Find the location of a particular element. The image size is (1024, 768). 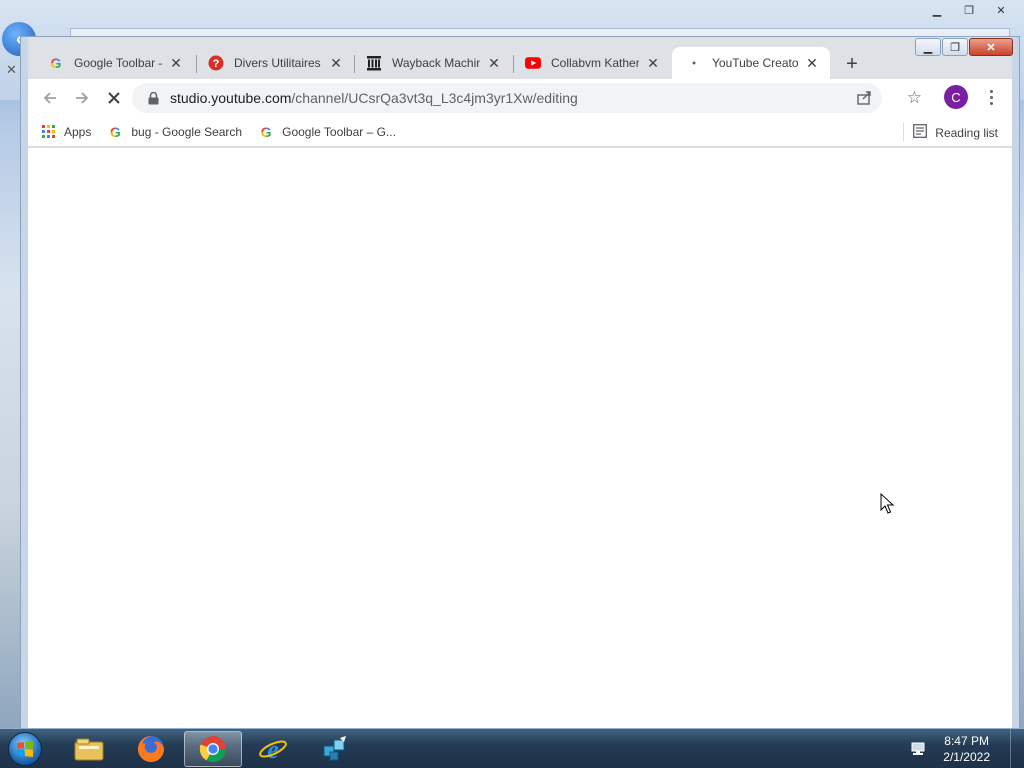

profile-avatar: C is located at coordinates (956, 97).